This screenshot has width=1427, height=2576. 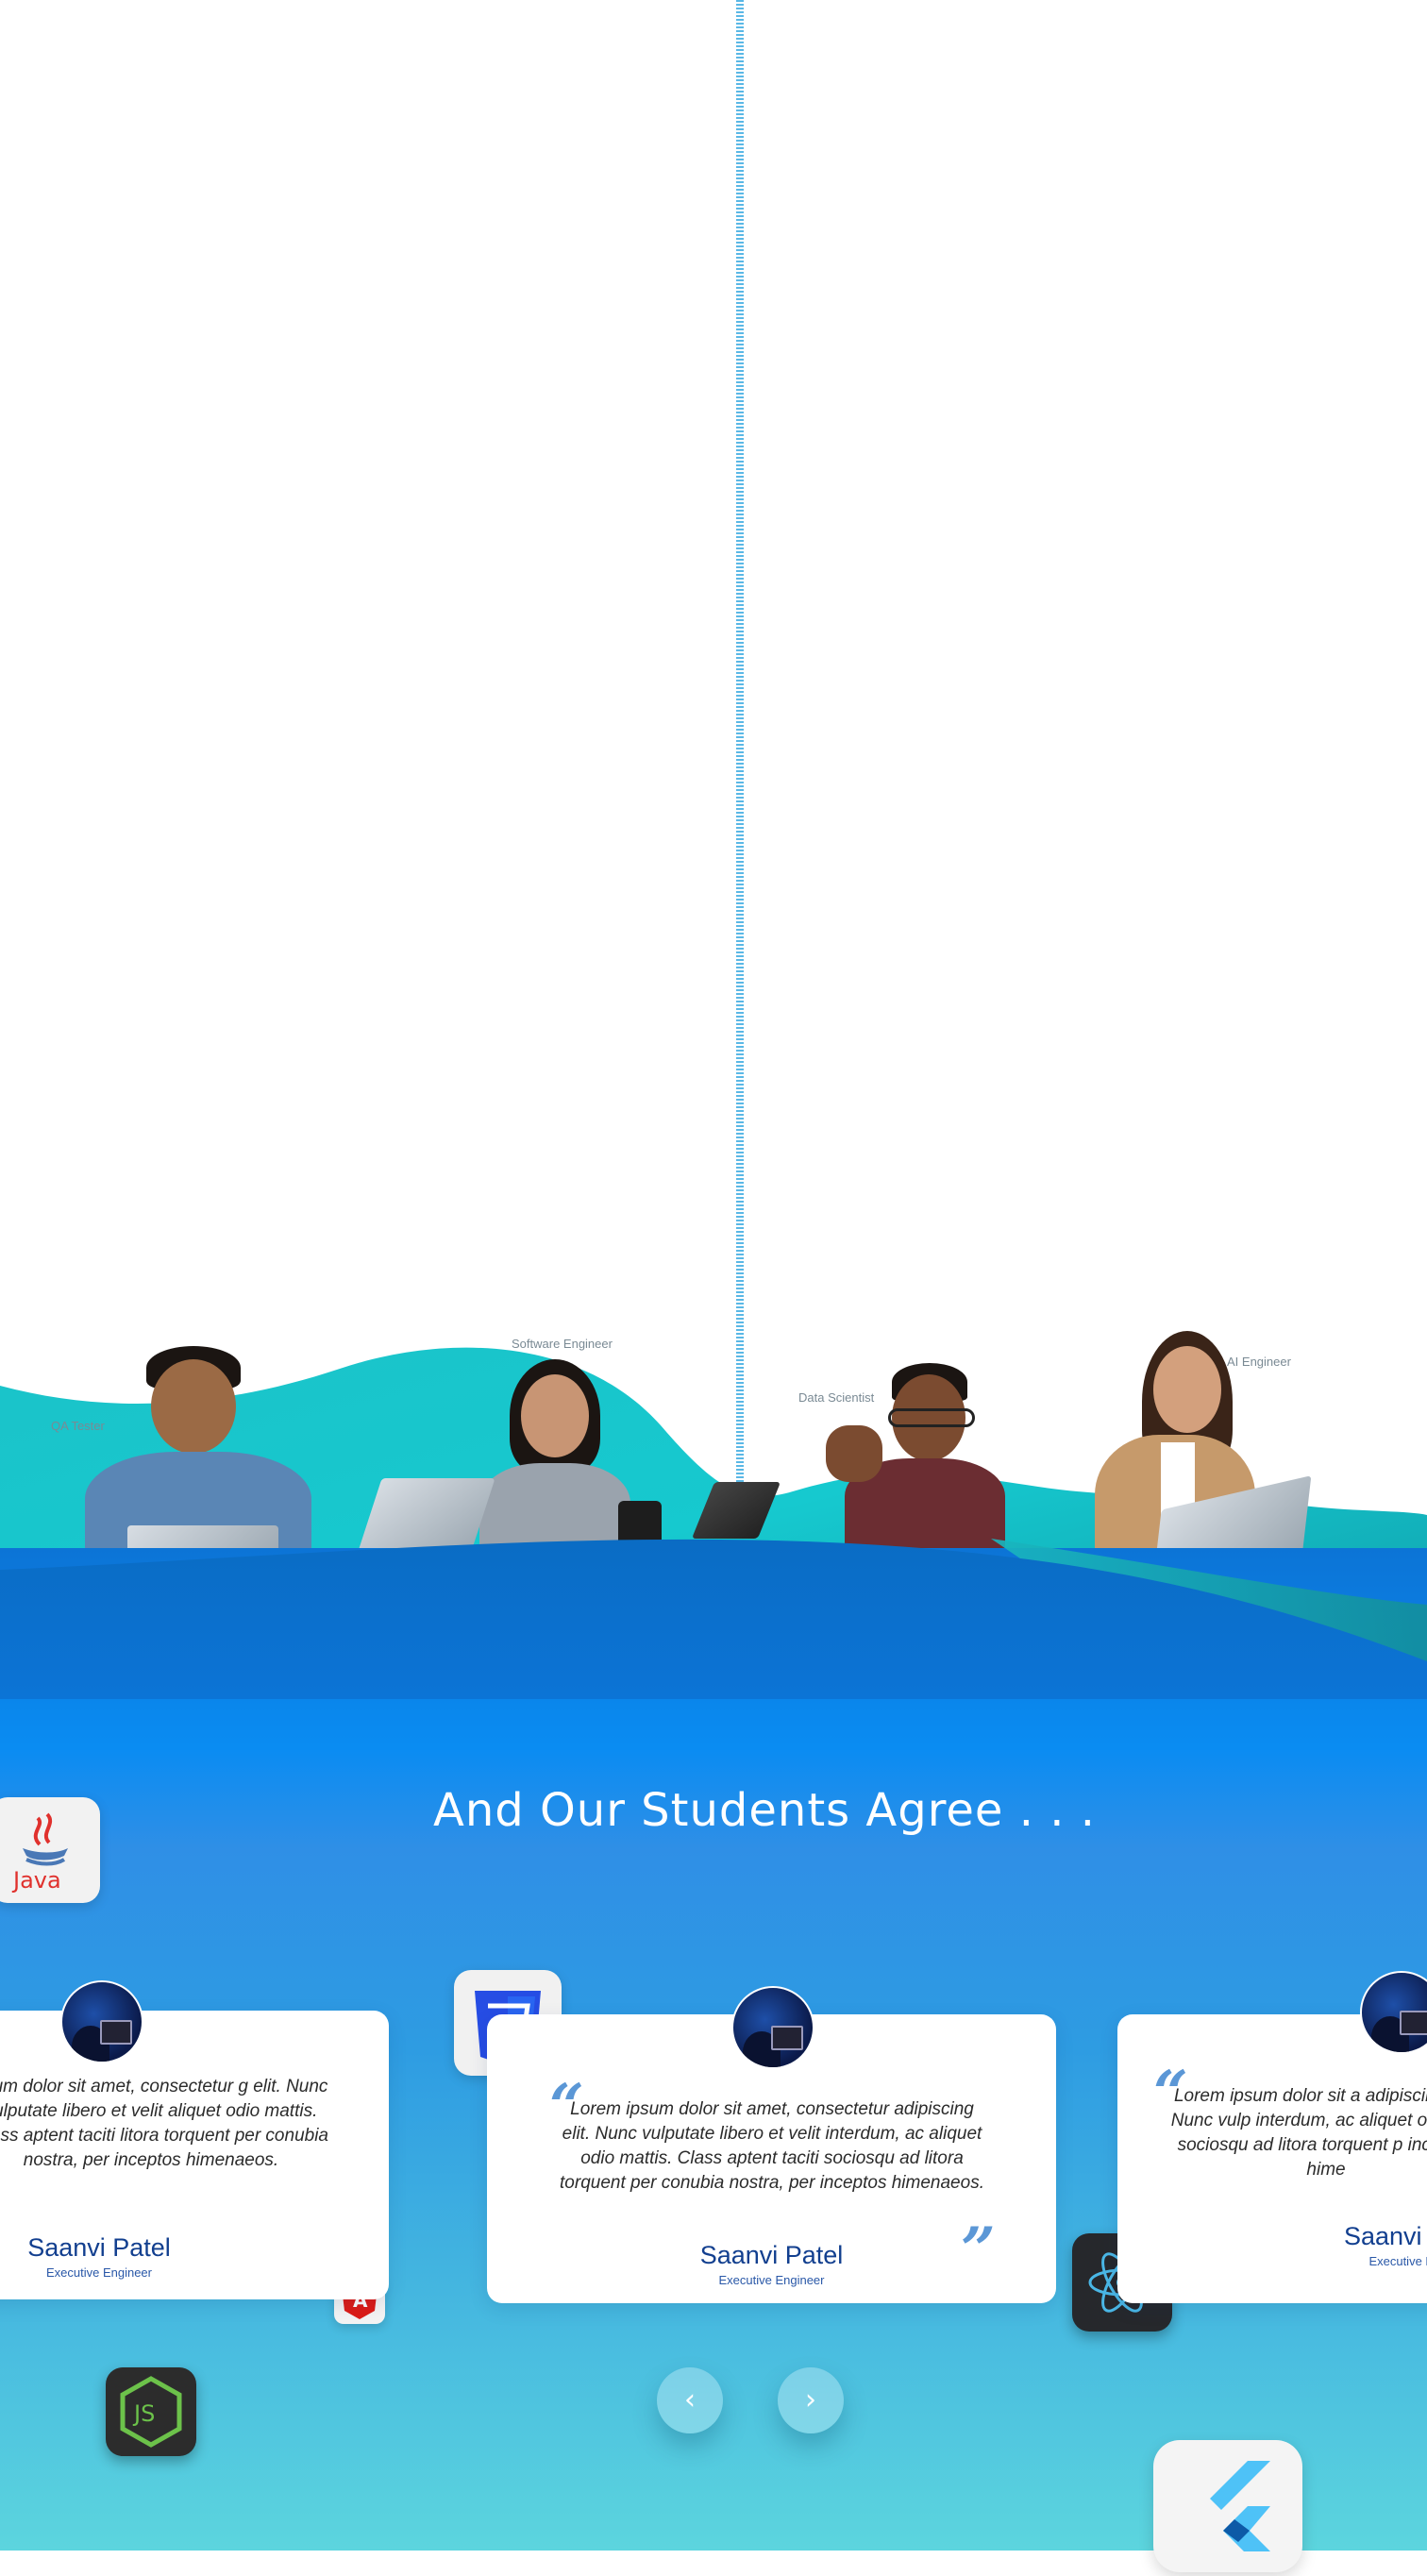 I want to click on flutter-logo-icon, so click(x=1227, y=2506).